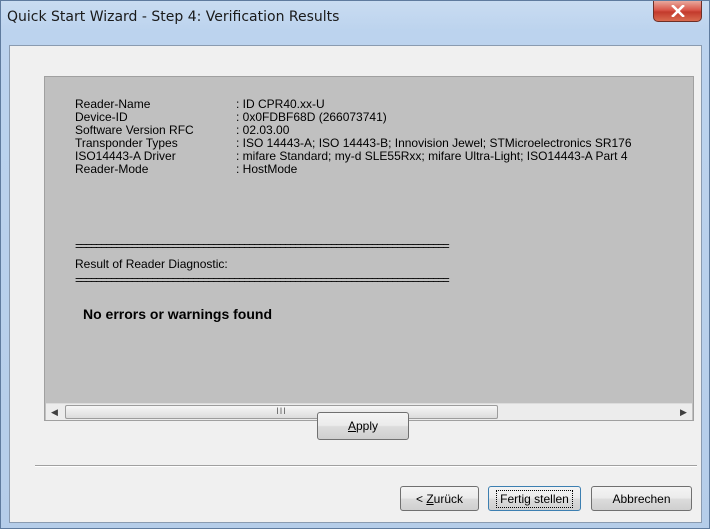 This screenshot has width=710, height=529. What do you see at coordinates (421, 498) in the screenshot?
I see `back-prefix: <` at bounding box center [421, 498].